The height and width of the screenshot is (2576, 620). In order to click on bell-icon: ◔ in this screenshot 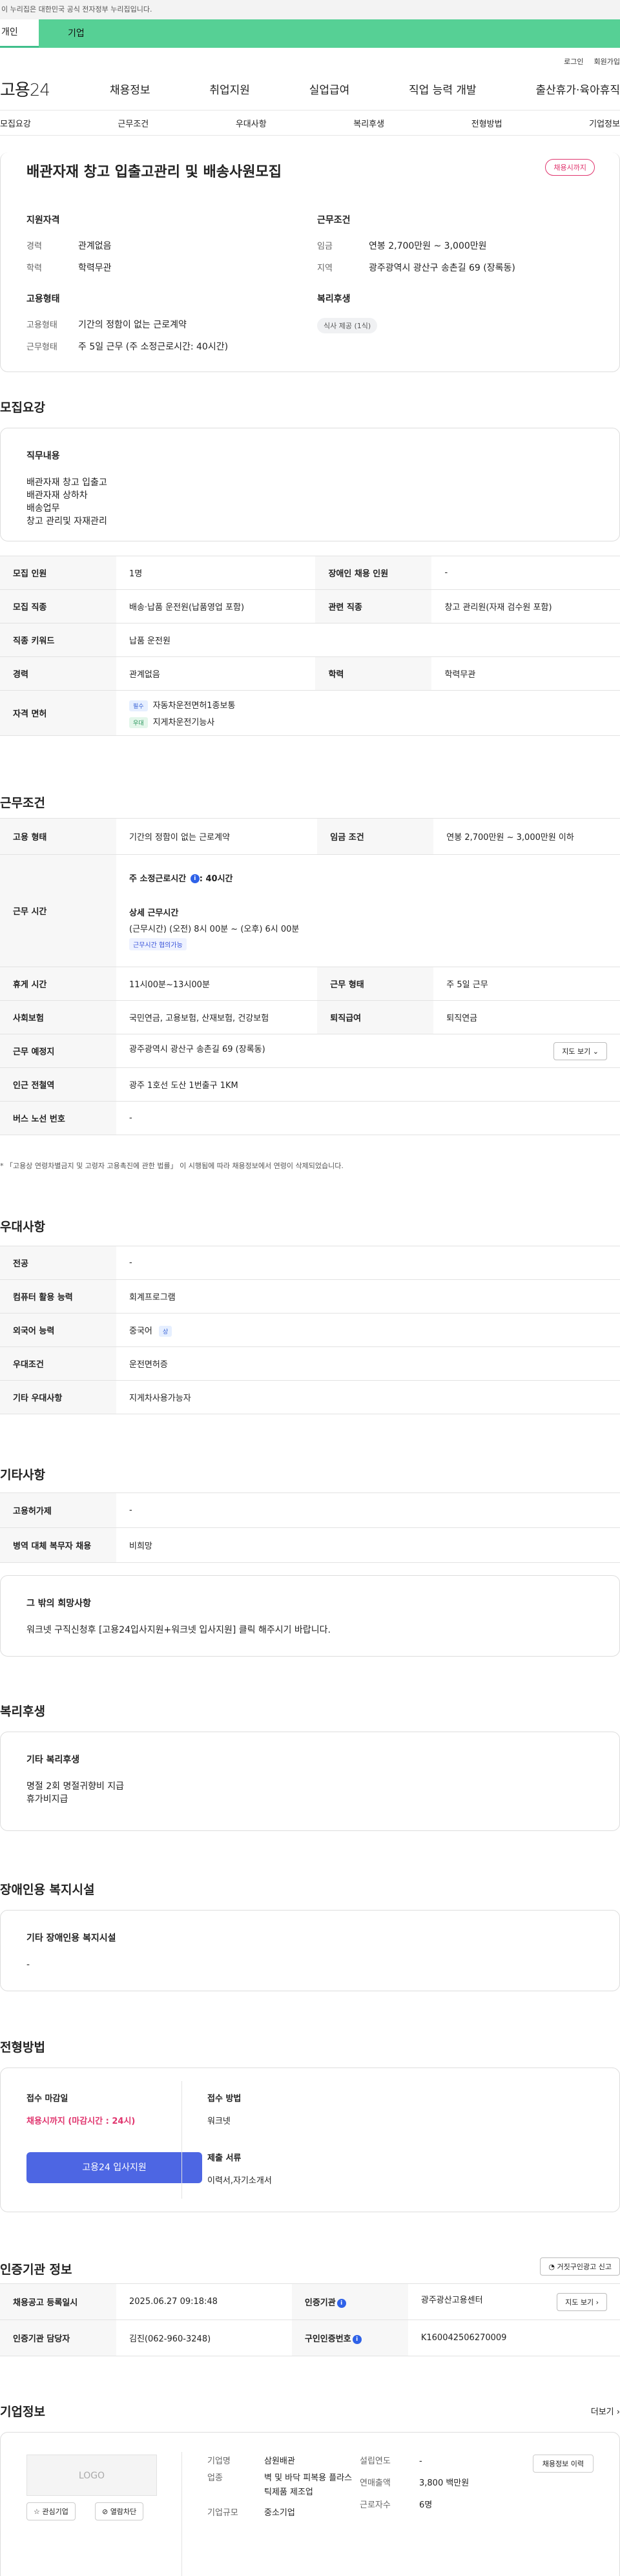, I will do `click(551, 2267)`.